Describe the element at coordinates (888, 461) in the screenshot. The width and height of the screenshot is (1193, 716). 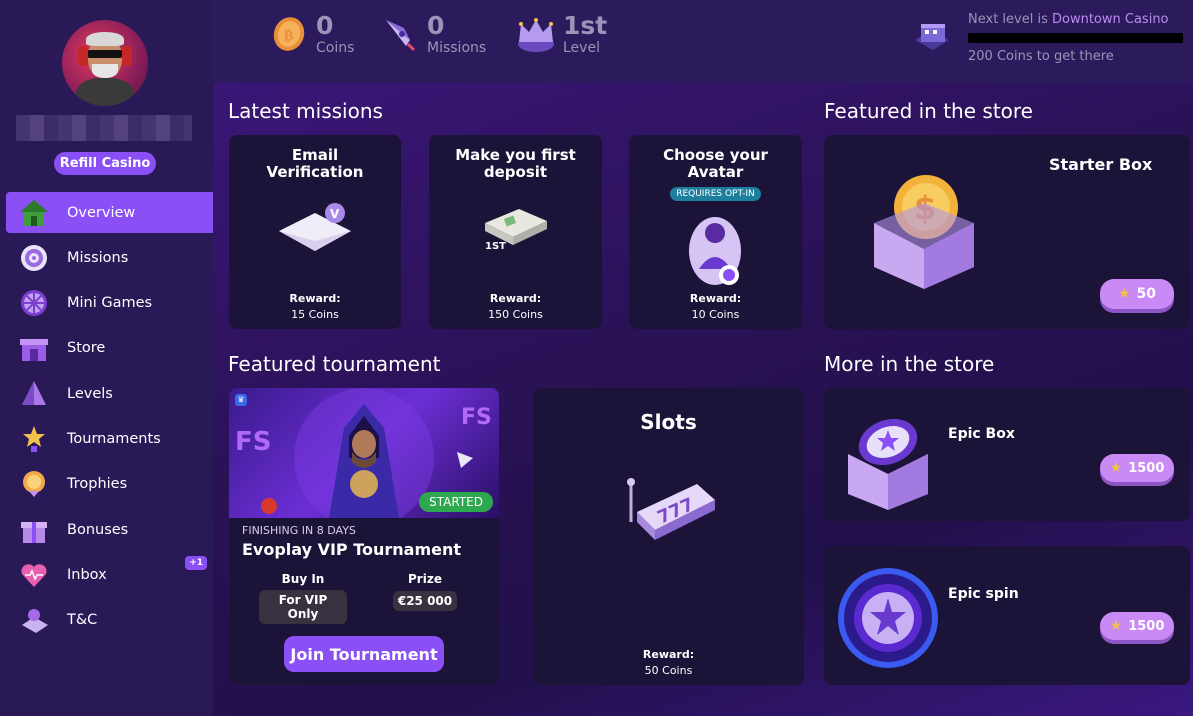
I see `epic-box-icon` at that location.